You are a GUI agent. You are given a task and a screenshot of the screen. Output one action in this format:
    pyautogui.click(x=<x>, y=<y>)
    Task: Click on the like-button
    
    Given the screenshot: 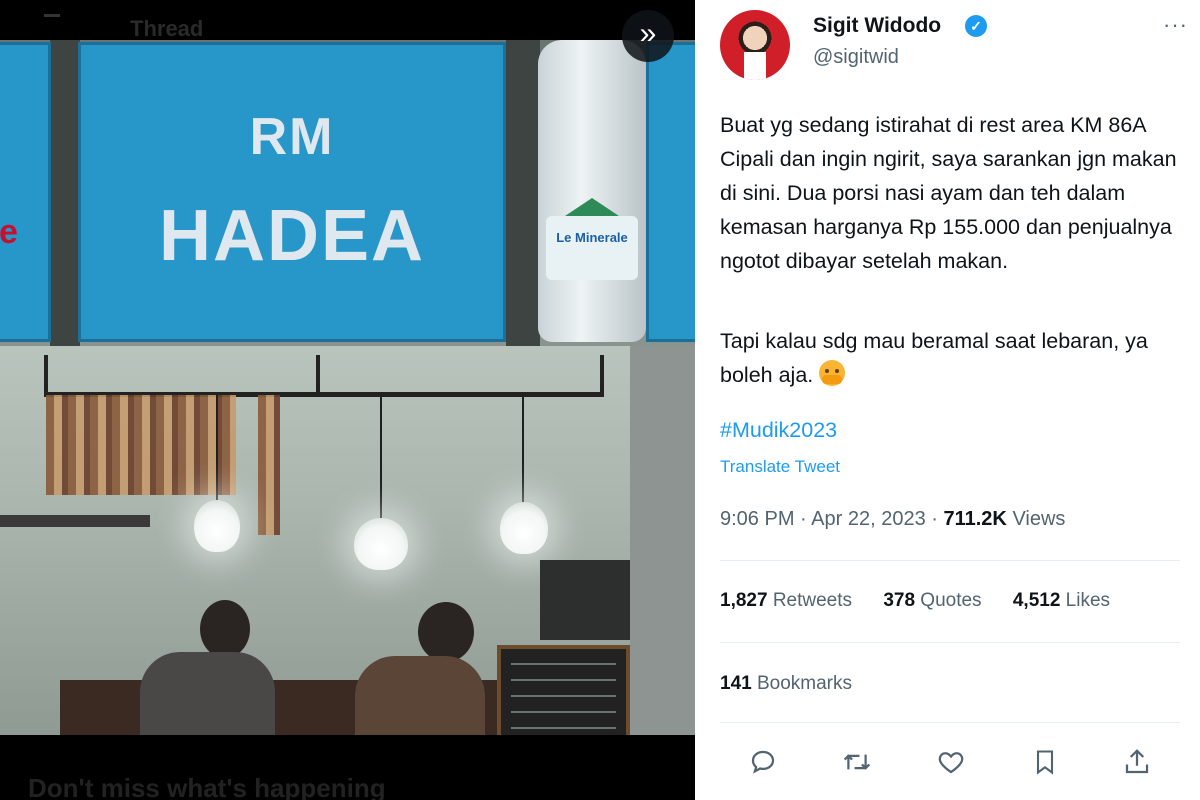 What is the action you would take?
    pyautogui.click(x=951, y=762)
    